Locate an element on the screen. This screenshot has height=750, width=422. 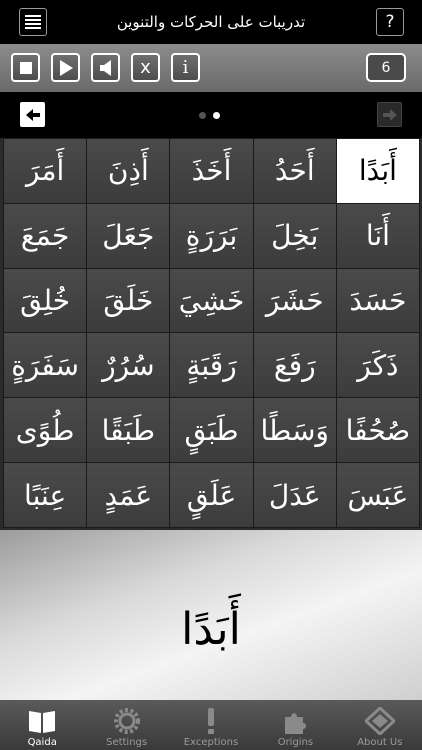
word-cell: بَخِلَ is located at coordinates (294, 235).